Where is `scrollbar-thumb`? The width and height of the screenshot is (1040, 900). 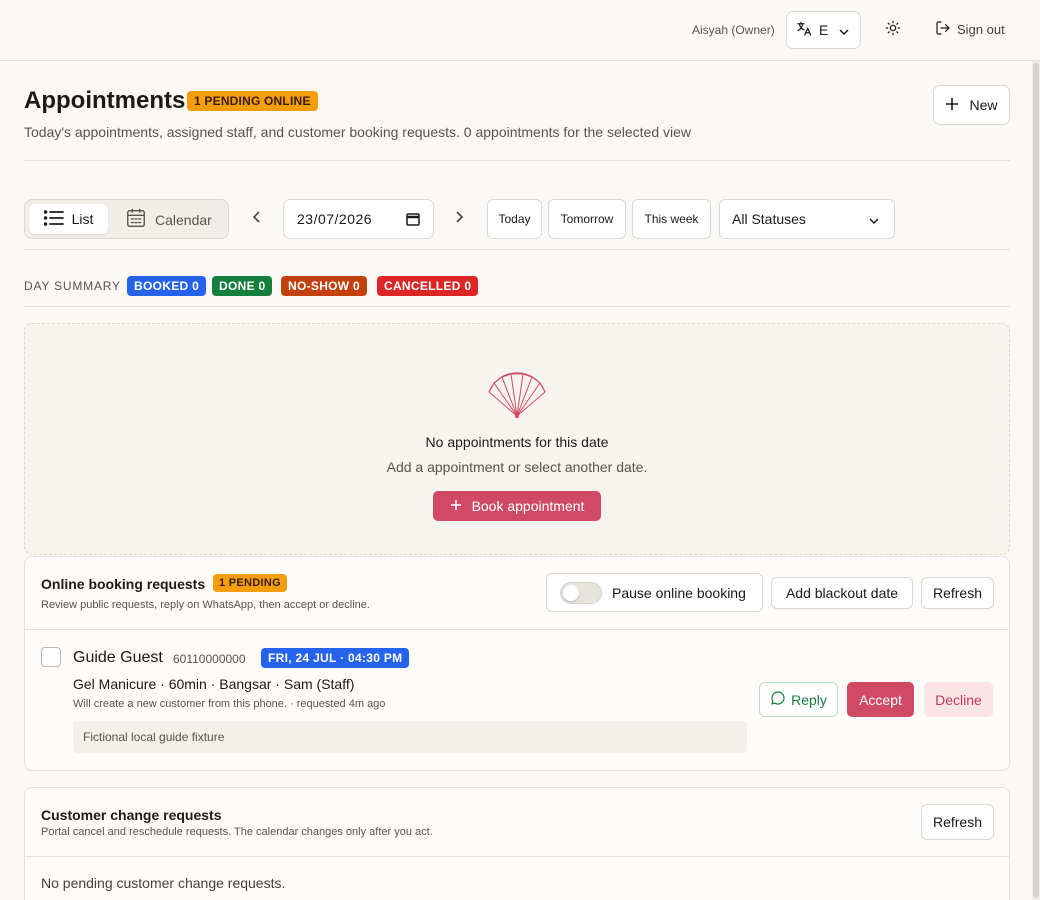
scrollbar-thumb is located at coordinates (1036, 480).